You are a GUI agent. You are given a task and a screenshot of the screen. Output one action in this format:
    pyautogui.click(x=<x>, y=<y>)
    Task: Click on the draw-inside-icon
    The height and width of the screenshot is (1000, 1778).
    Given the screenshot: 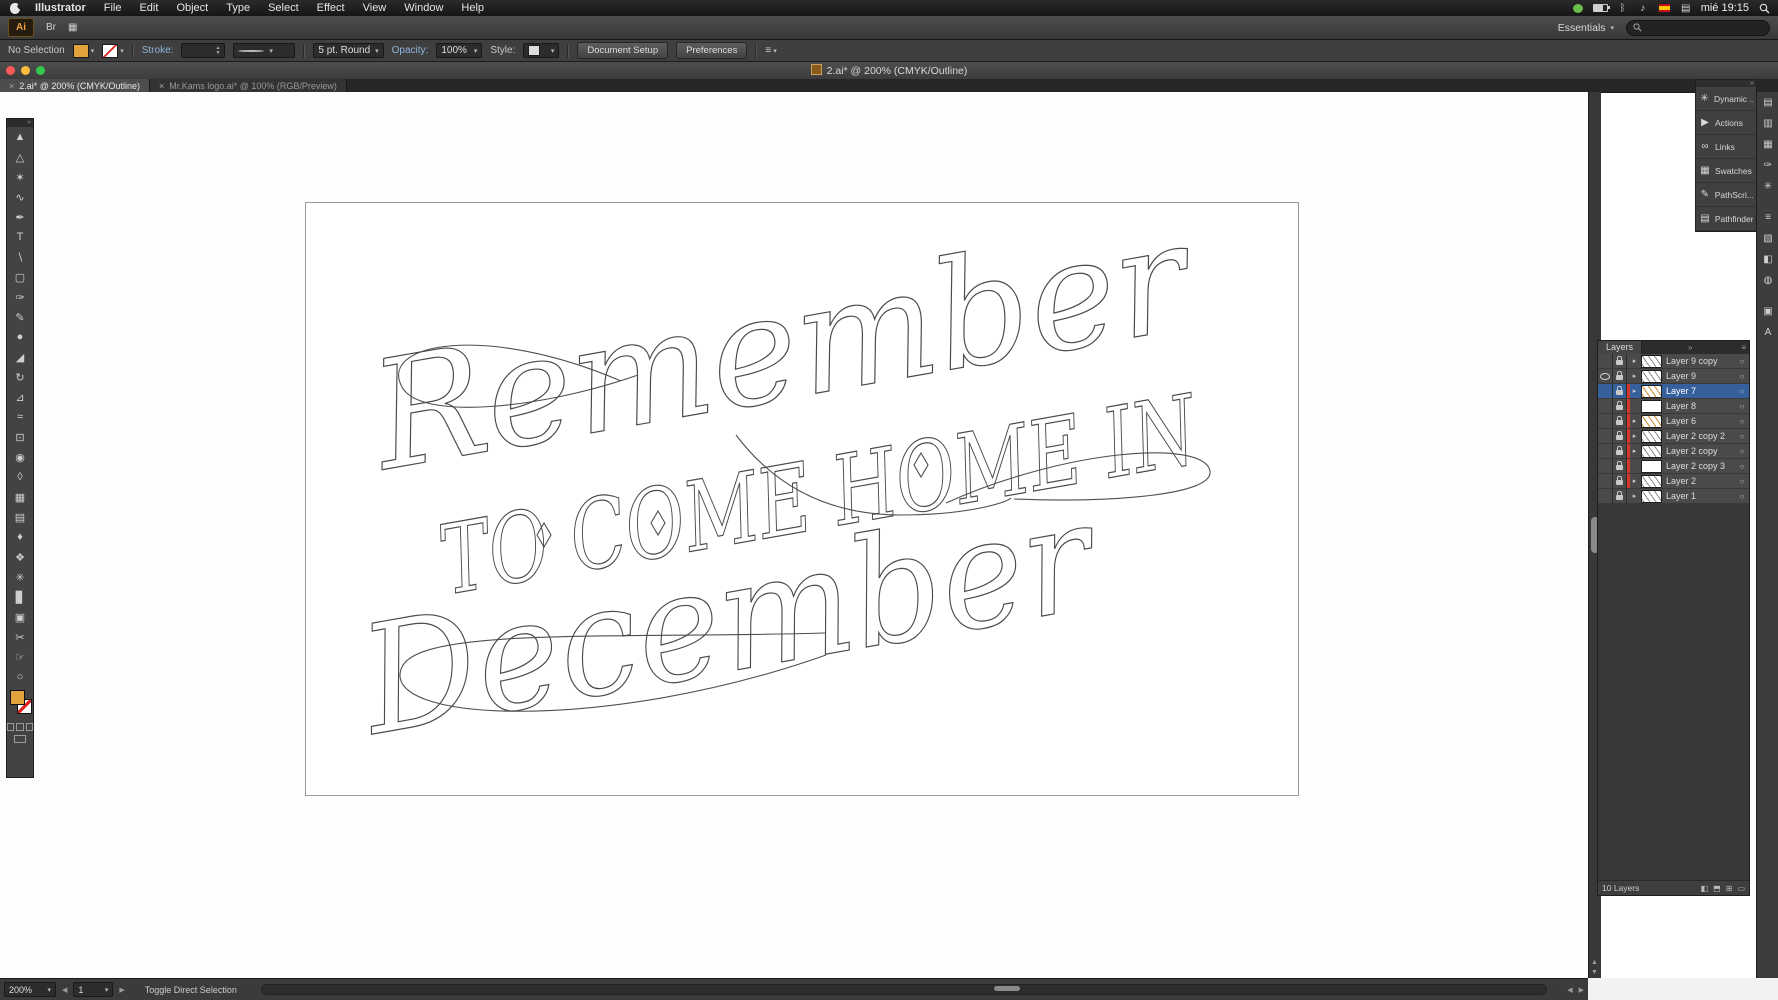 What is the action you would take?
    pyautogui.click(x=29, y=727)
    